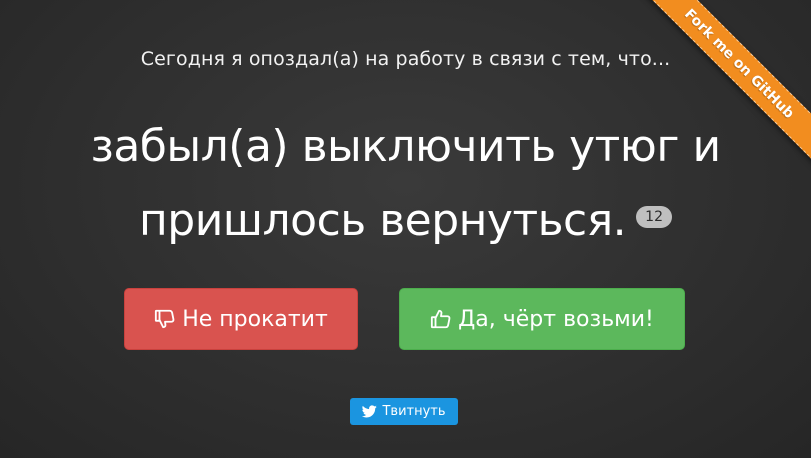 The height and width of the screenshot is (458, 811). I want to click on github-ribbon-container: Fork me on GitHub, so click(721, 90).